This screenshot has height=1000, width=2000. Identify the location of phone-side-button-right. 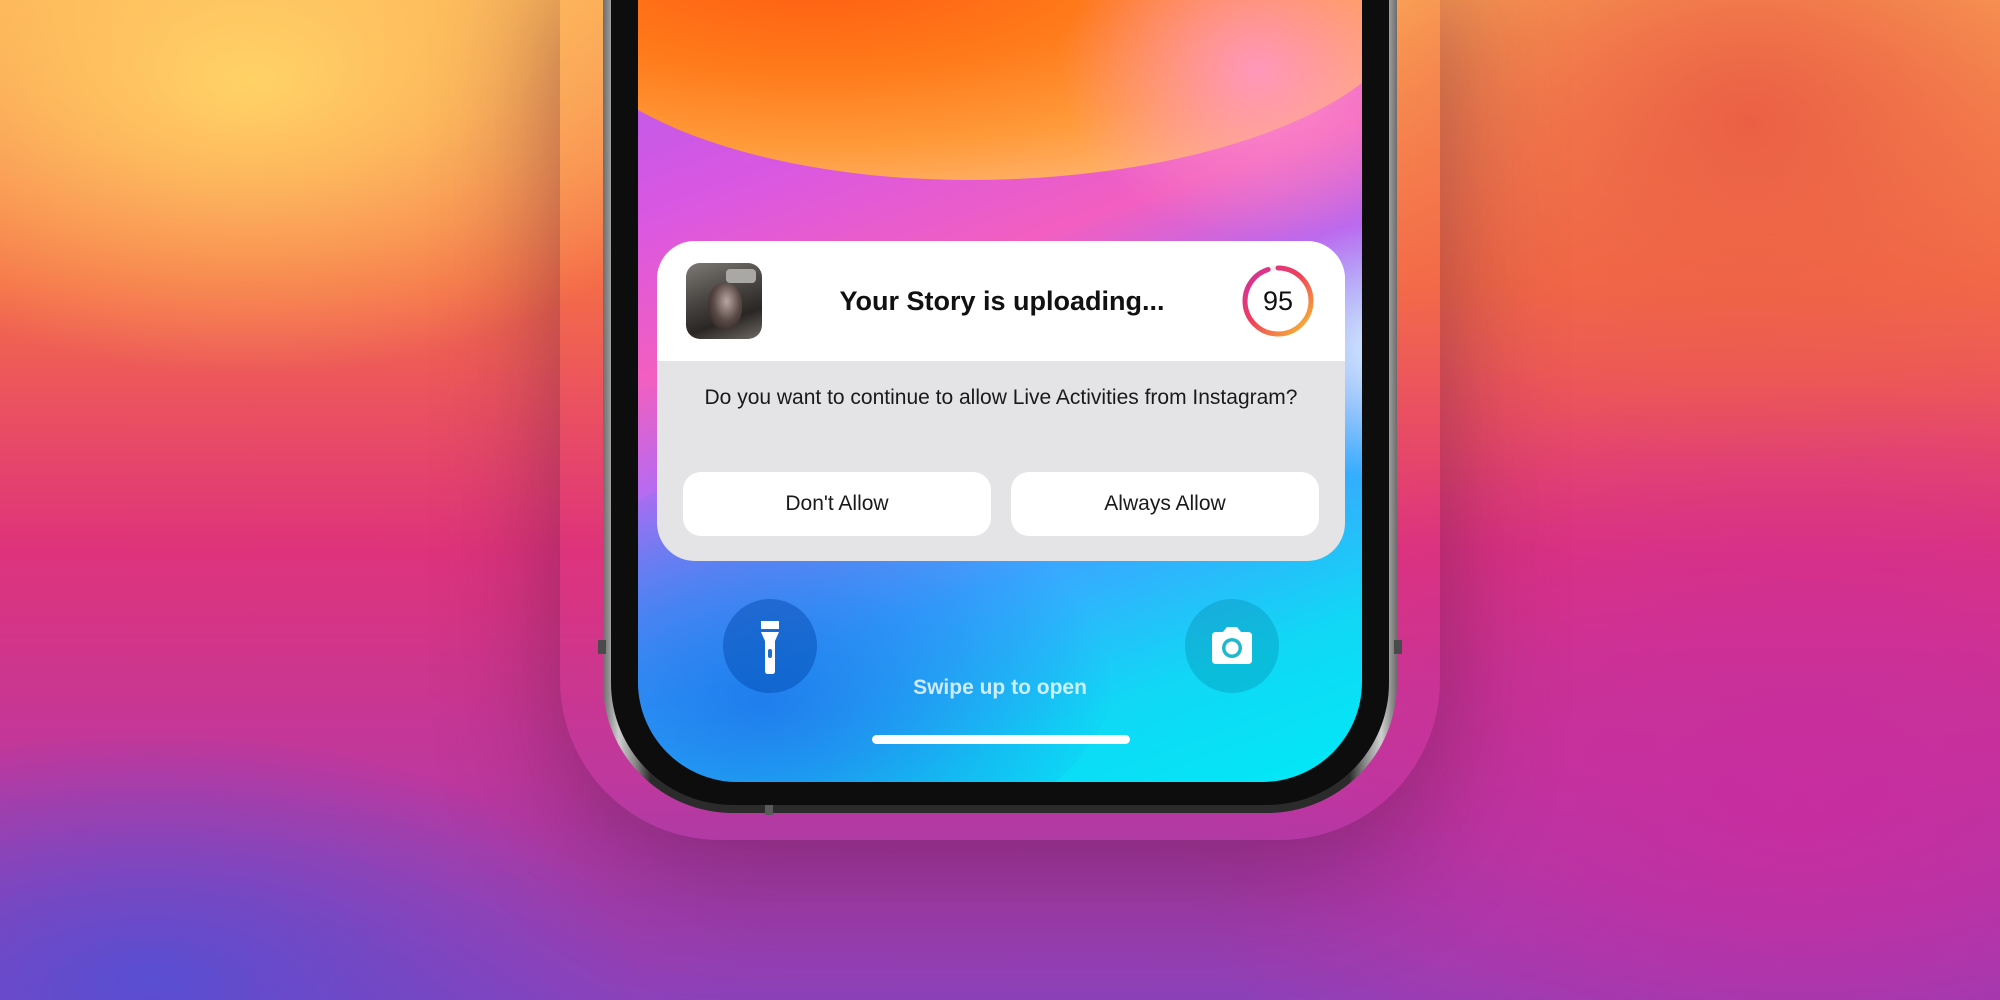
(1398, 647).